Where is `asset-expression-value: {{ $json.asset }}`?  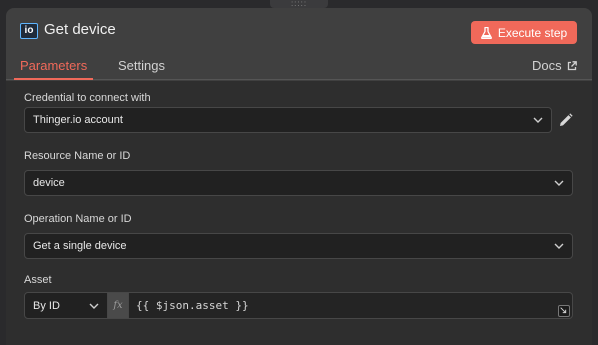 asset-expression-value: {{ $json.asset }} is located at coordinates (192, 305).